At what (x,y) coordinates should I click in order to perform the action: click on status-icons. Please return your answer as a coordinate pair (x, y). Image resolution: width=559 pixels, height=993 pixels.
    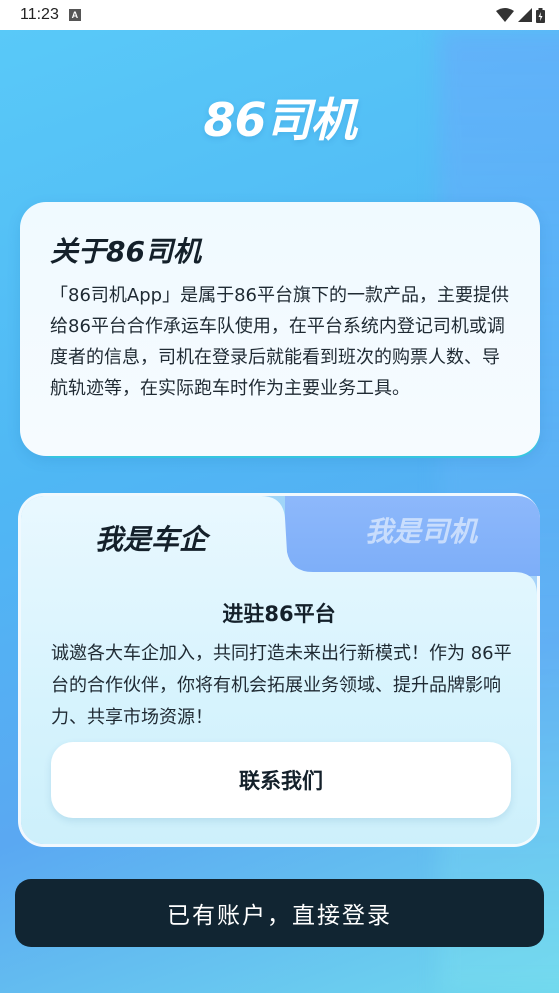
    Looking at the image, I should click on (520, 15).